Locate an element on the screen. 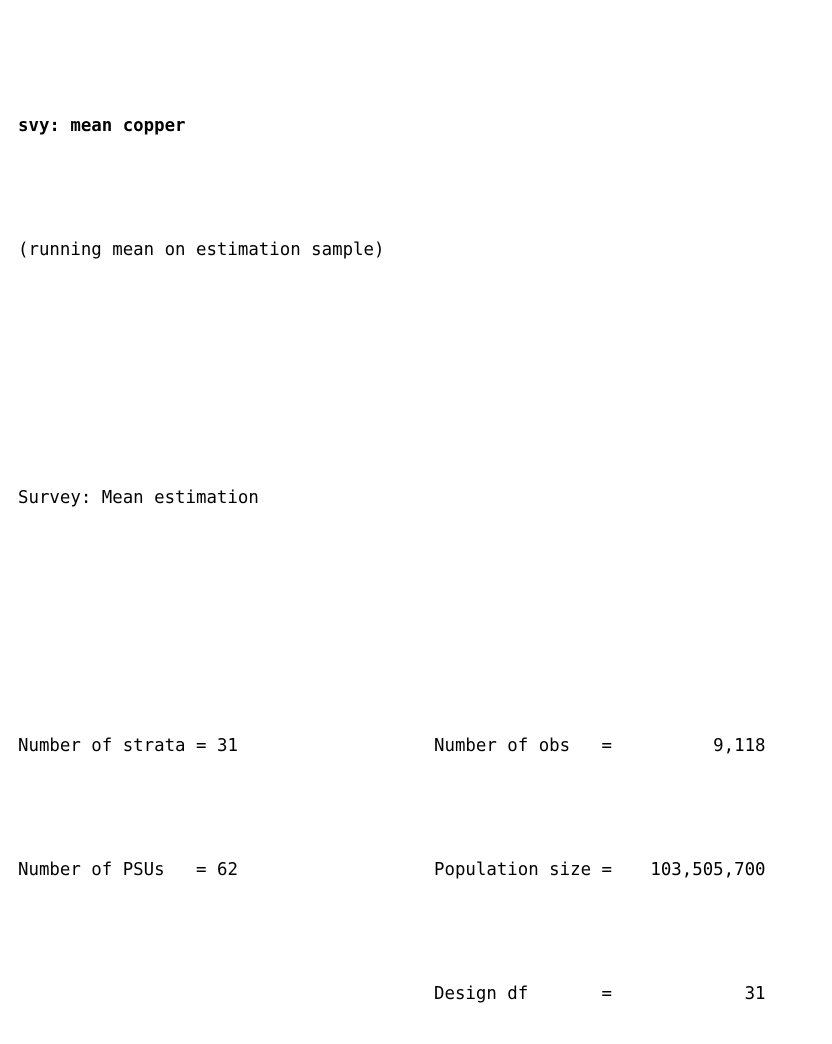  stat-designdf: Design df = 31 is located at coordinates (600, 994).